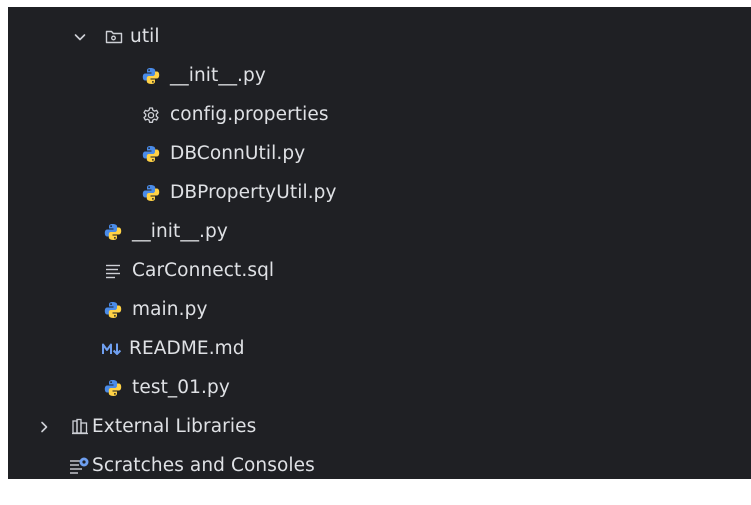  Describe the element at coordinates (379, 388) in the screenshot. I see `tree-file-test01-py: test_01.py` at that location.